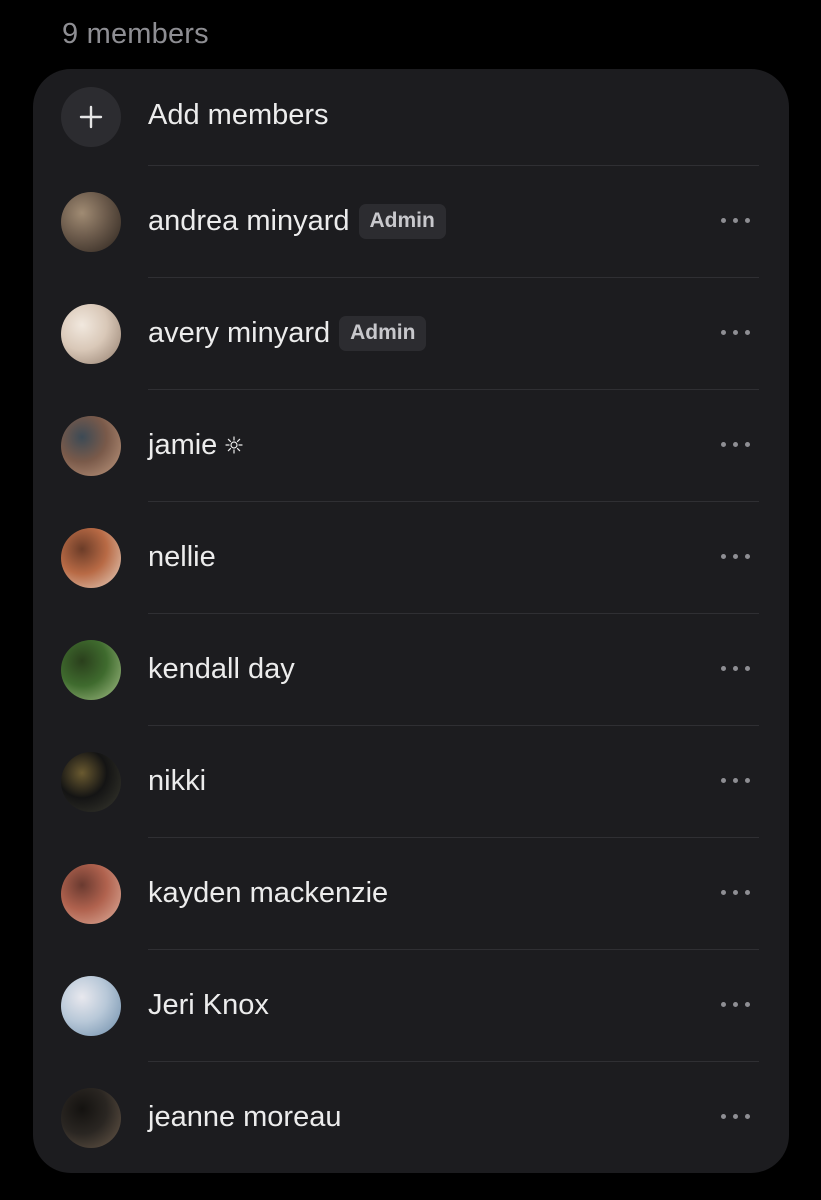 This screenshot has height=1200, width=821. What do you see at coordinates (411, 445) in the screenshot?
I see `member-row: jamie` at bounding box center [411, 445].